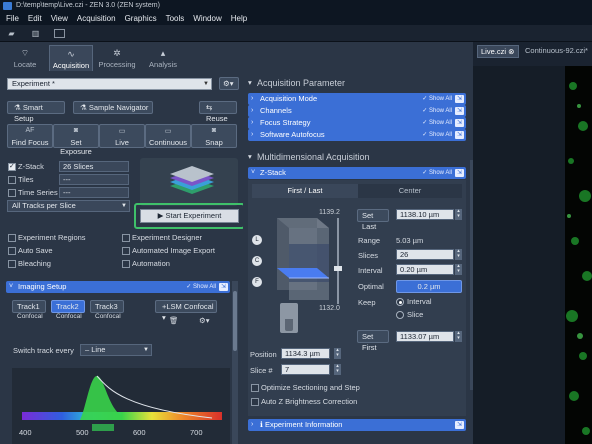 This screenshot has width=592, height=444. Describe the element at coordinates (68, 206) in the screenshot. I see `tracks-mode-select: All Tracks per Slice ▼` at that location.